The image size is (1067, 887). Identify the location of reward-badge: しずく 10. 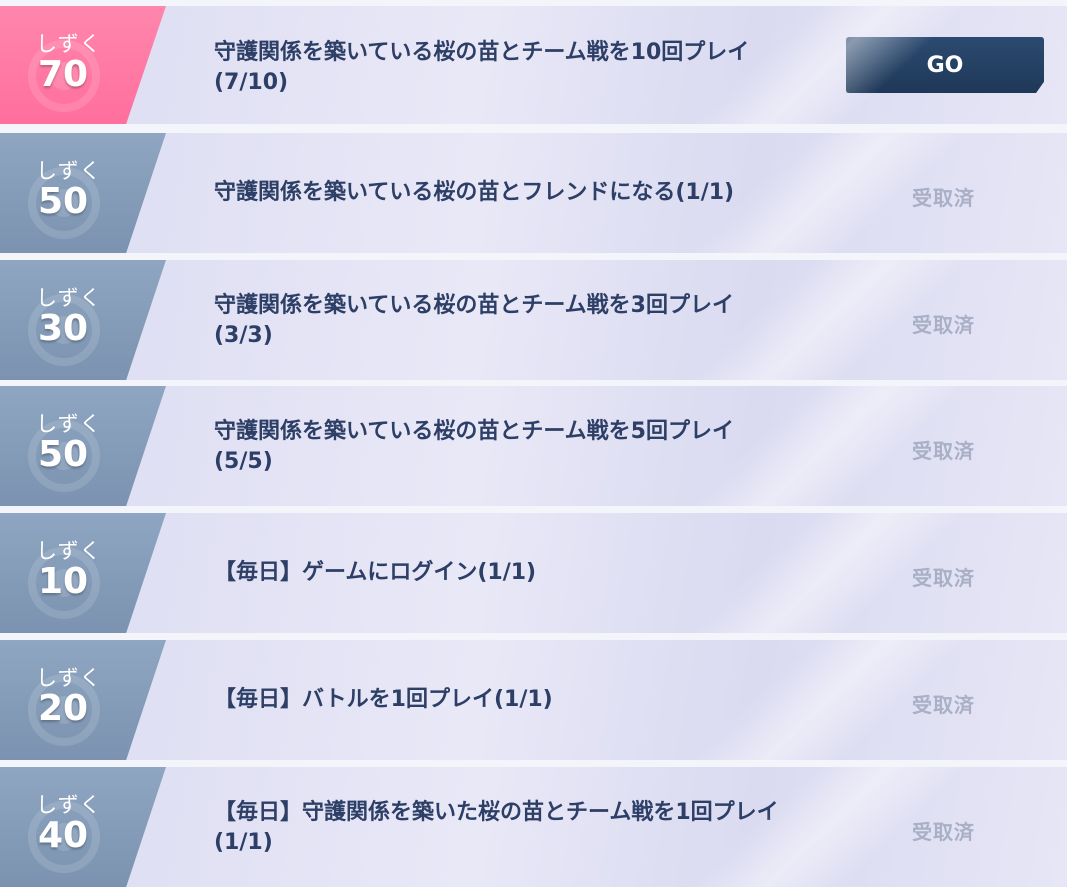
(83, 573).